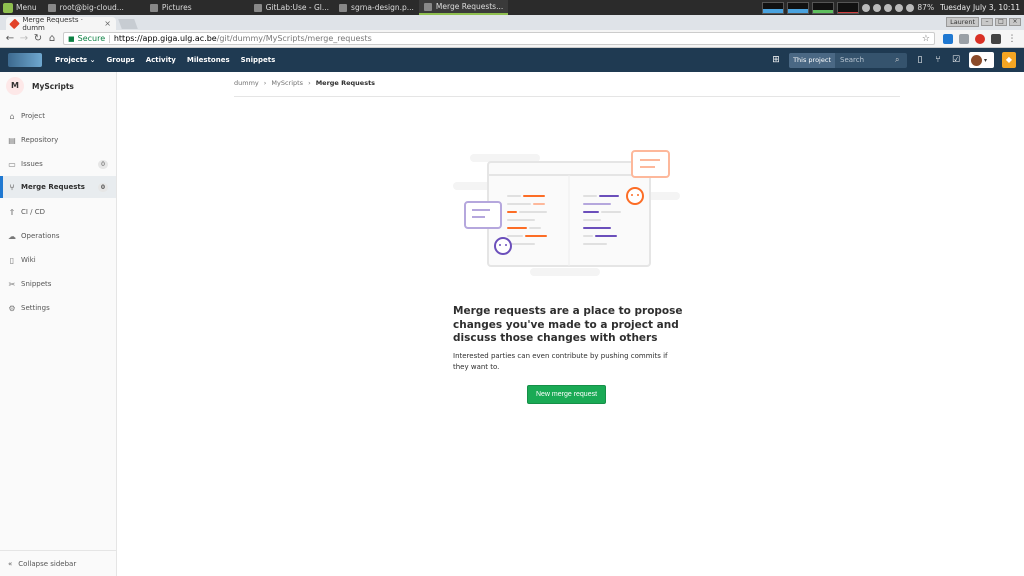  Describe the element at coordinates (948, 38) in the screenshot. I see `mail-extension-icon` at that location.